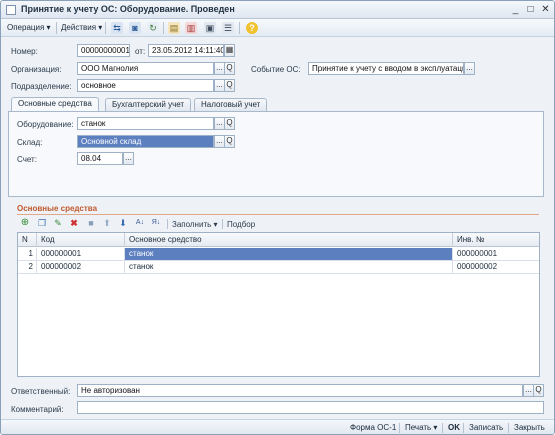 This screenshot has height=435, width=555. I want to click on tab-tax: Налоговый учет, so click(231, 104).